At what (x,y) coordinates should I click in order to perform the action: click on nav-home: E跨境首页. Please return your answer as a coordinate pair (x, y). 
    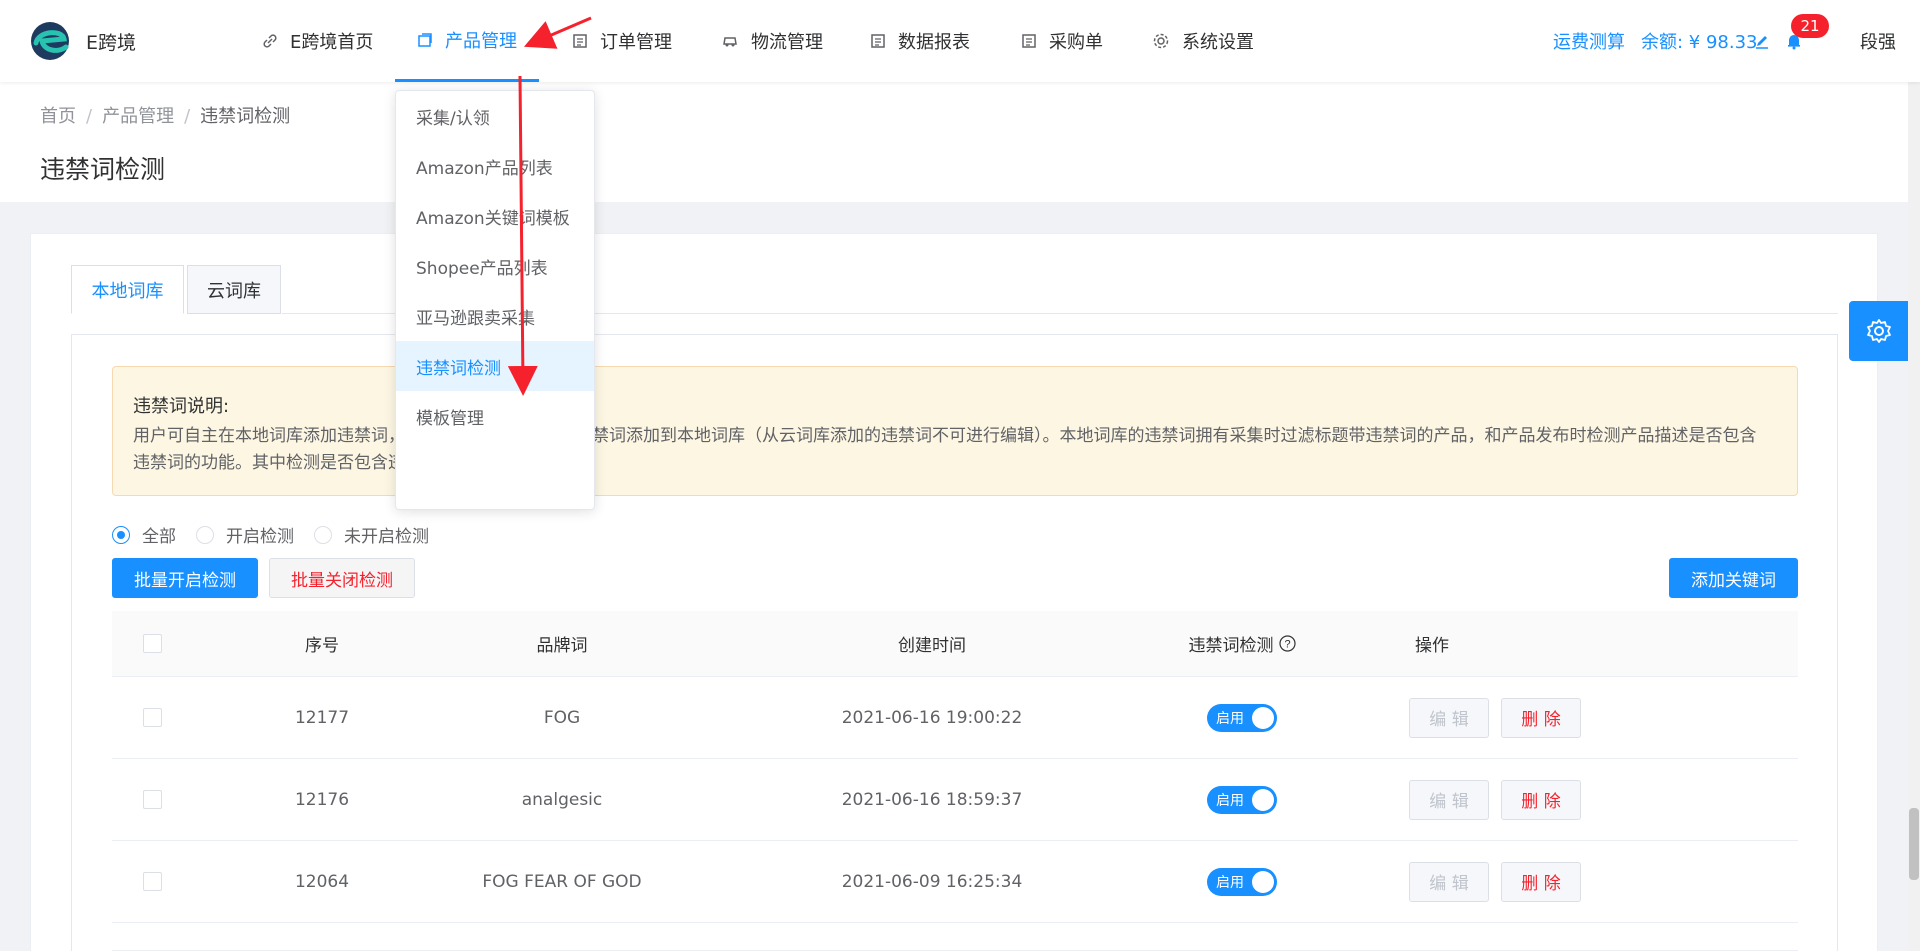
    Looking at the image, I should click on (317, 41).